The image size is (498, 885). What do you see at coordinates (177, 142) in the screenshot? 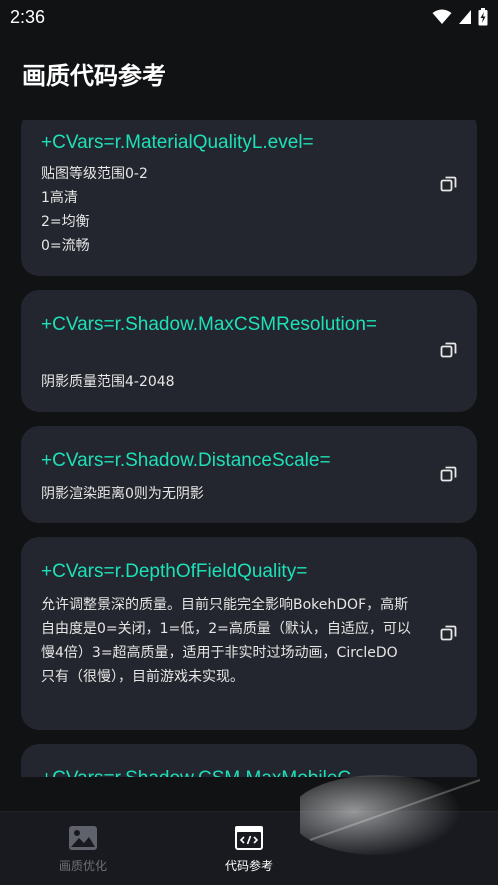
I see `code-card-title: +CVars=r.MaterialQualityL.evel=` at bounding box center [177, 142].